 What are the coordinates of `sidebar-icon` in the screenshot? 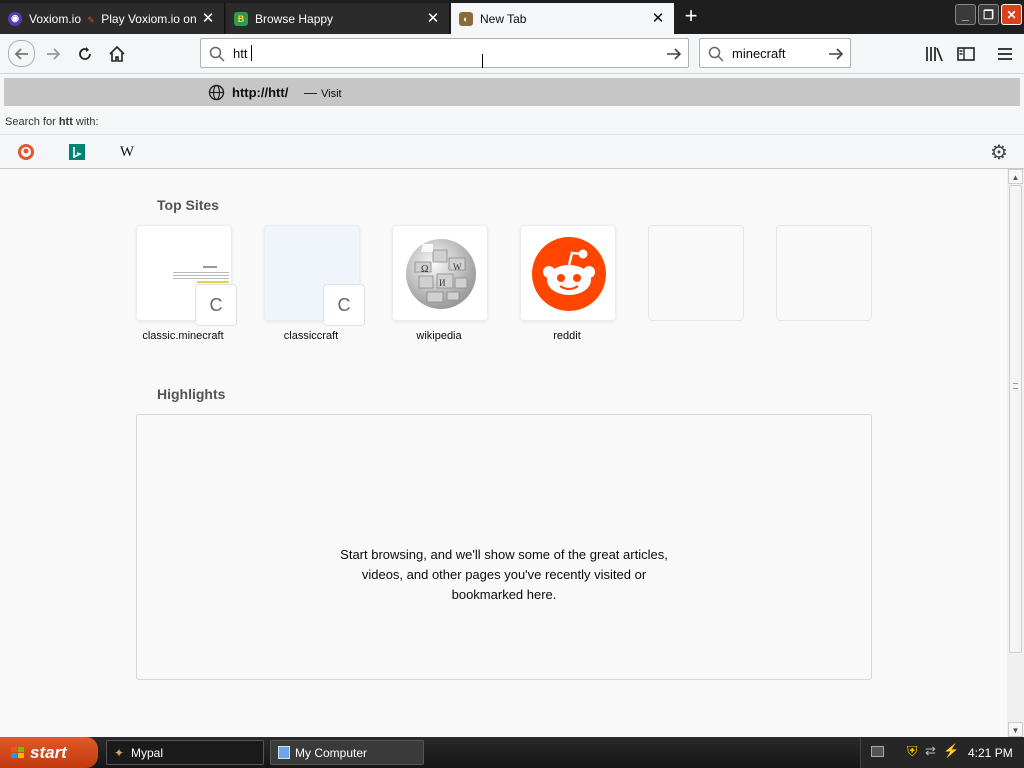 It's located at (966, 54).